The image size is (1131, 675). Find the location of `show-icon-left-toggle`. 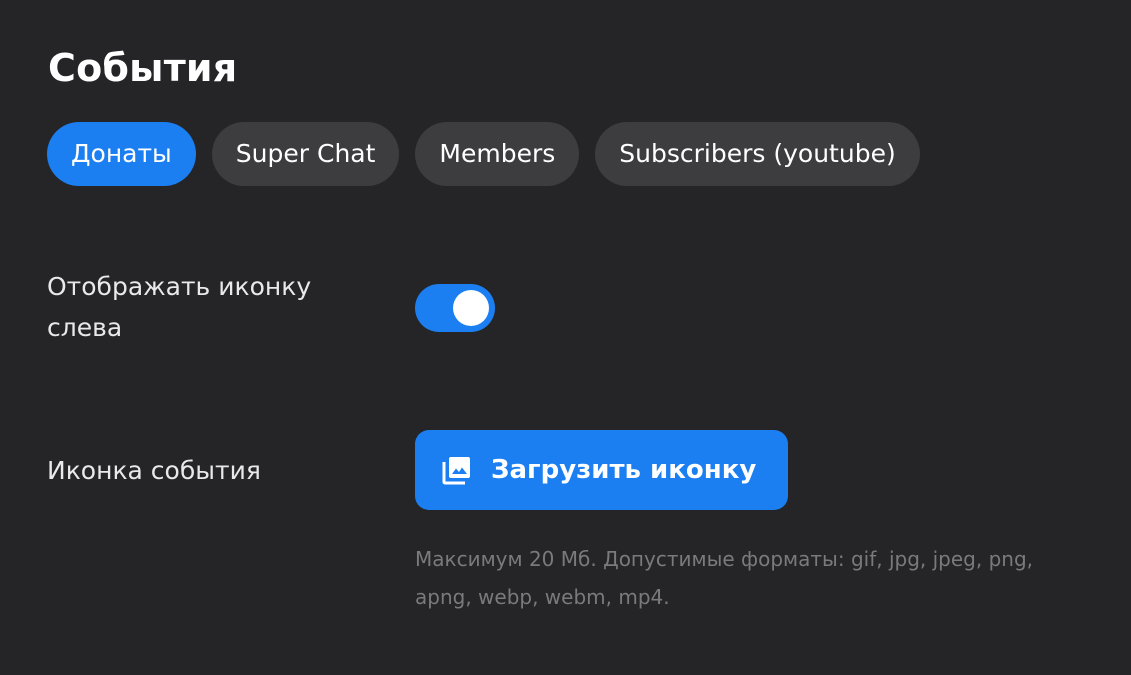

show-icon-left-toggle is located at coordinates (455, 308).